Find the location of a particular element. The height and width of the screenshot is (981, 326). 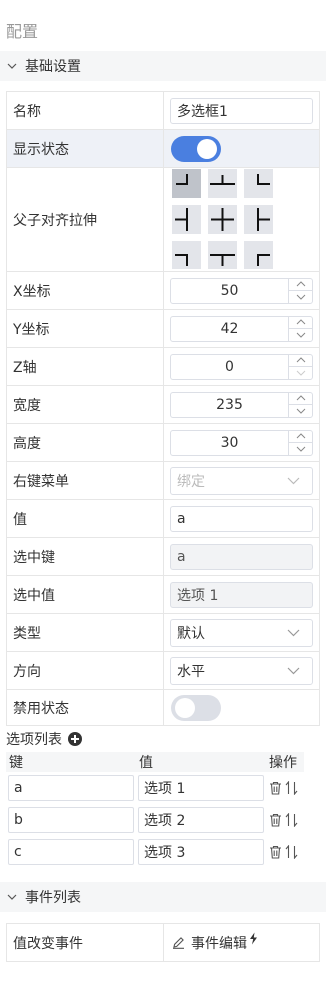

prop-row-type: 类型 默认 is located at coordinates (163, 632).